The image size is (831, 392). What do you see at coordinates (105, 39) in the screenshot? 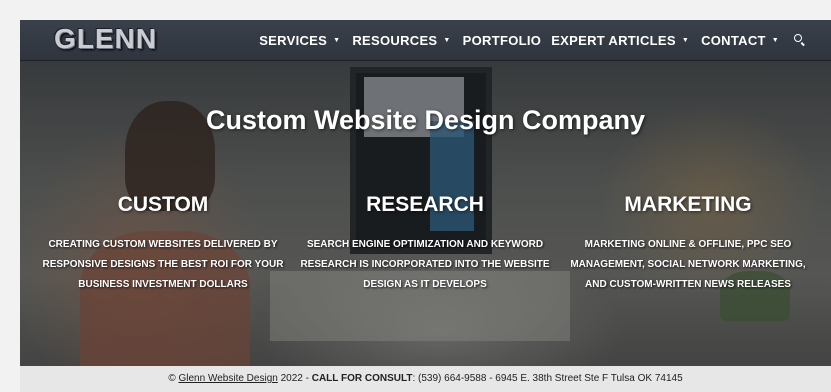
I see `site-logo: GLENN` at bounding box center [105, 39].